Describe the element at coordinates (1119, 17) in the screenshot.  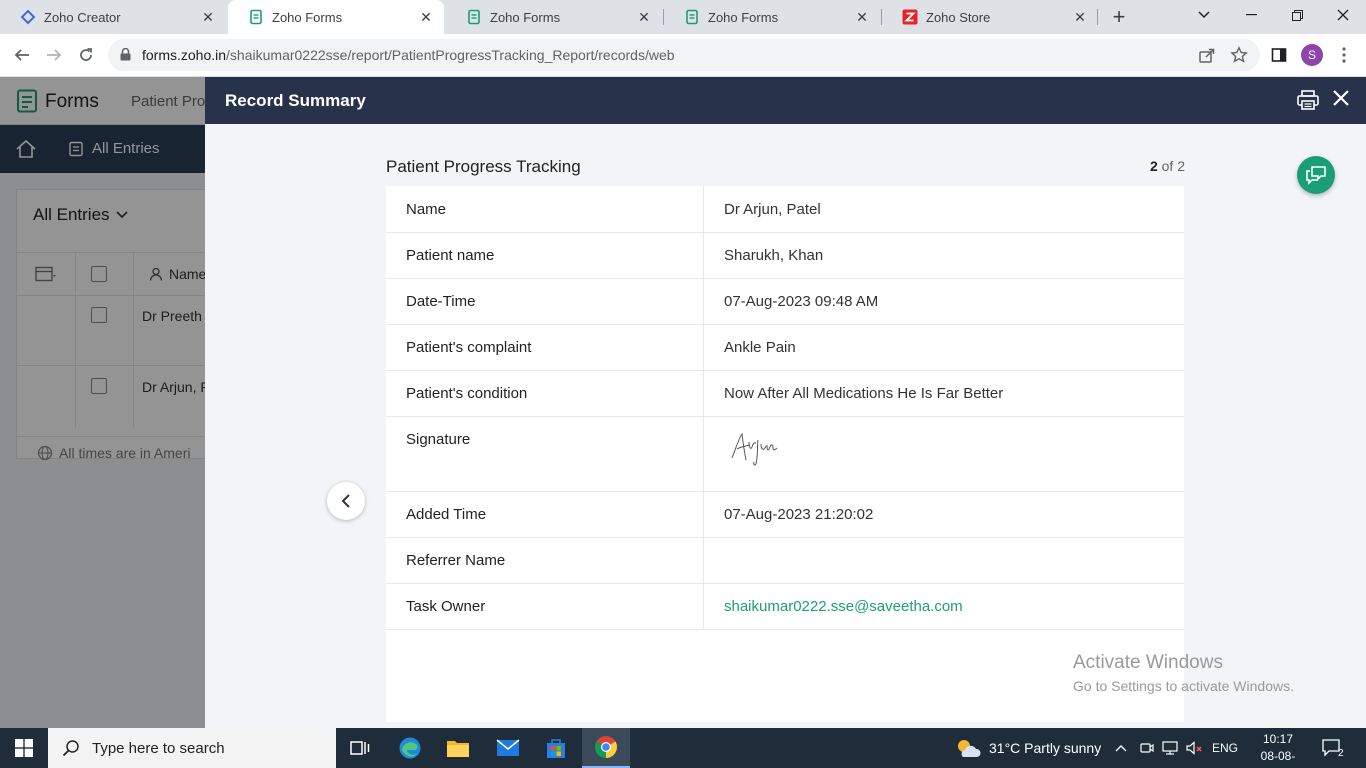
I see `new-tab-button: +` at that location.